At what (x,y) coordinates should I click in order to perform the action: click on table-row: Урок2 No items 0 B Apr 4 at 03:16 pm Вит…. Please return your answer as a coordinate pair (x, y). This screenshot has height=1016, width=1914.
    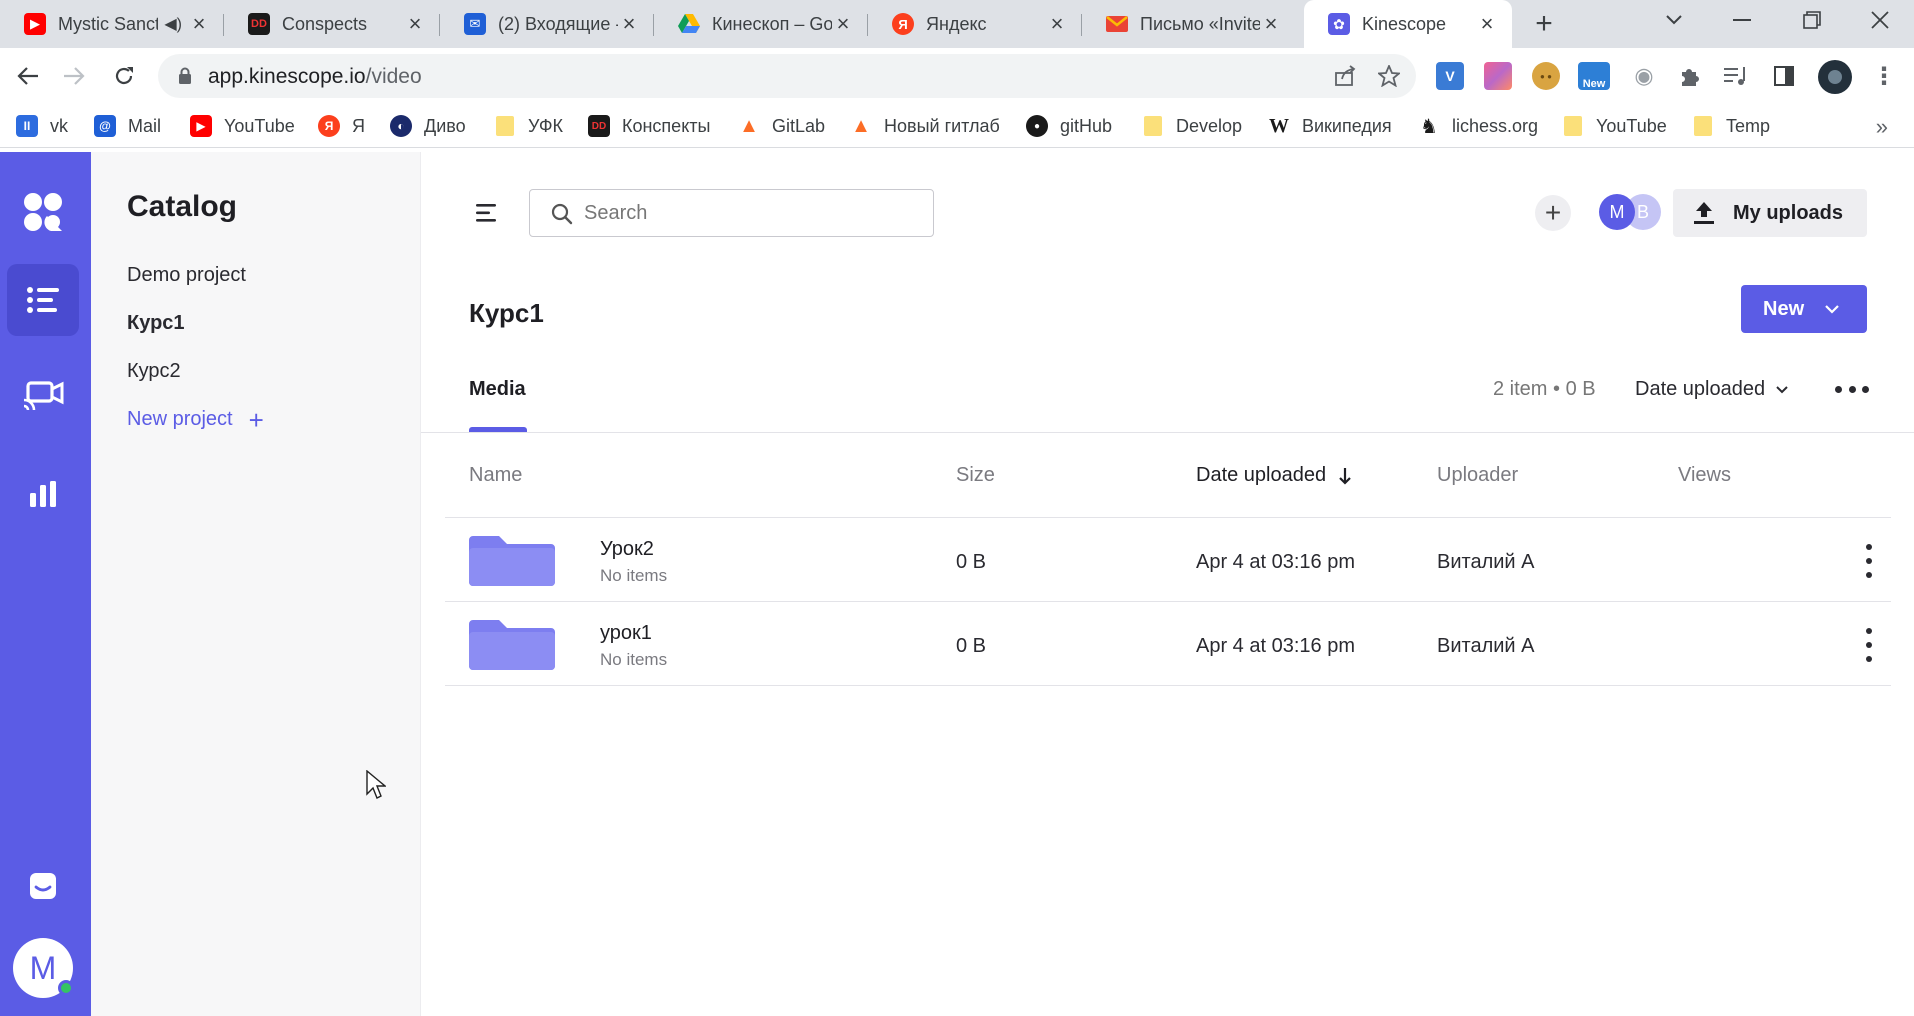
    Looking at the image, I should click on (1168, 560).